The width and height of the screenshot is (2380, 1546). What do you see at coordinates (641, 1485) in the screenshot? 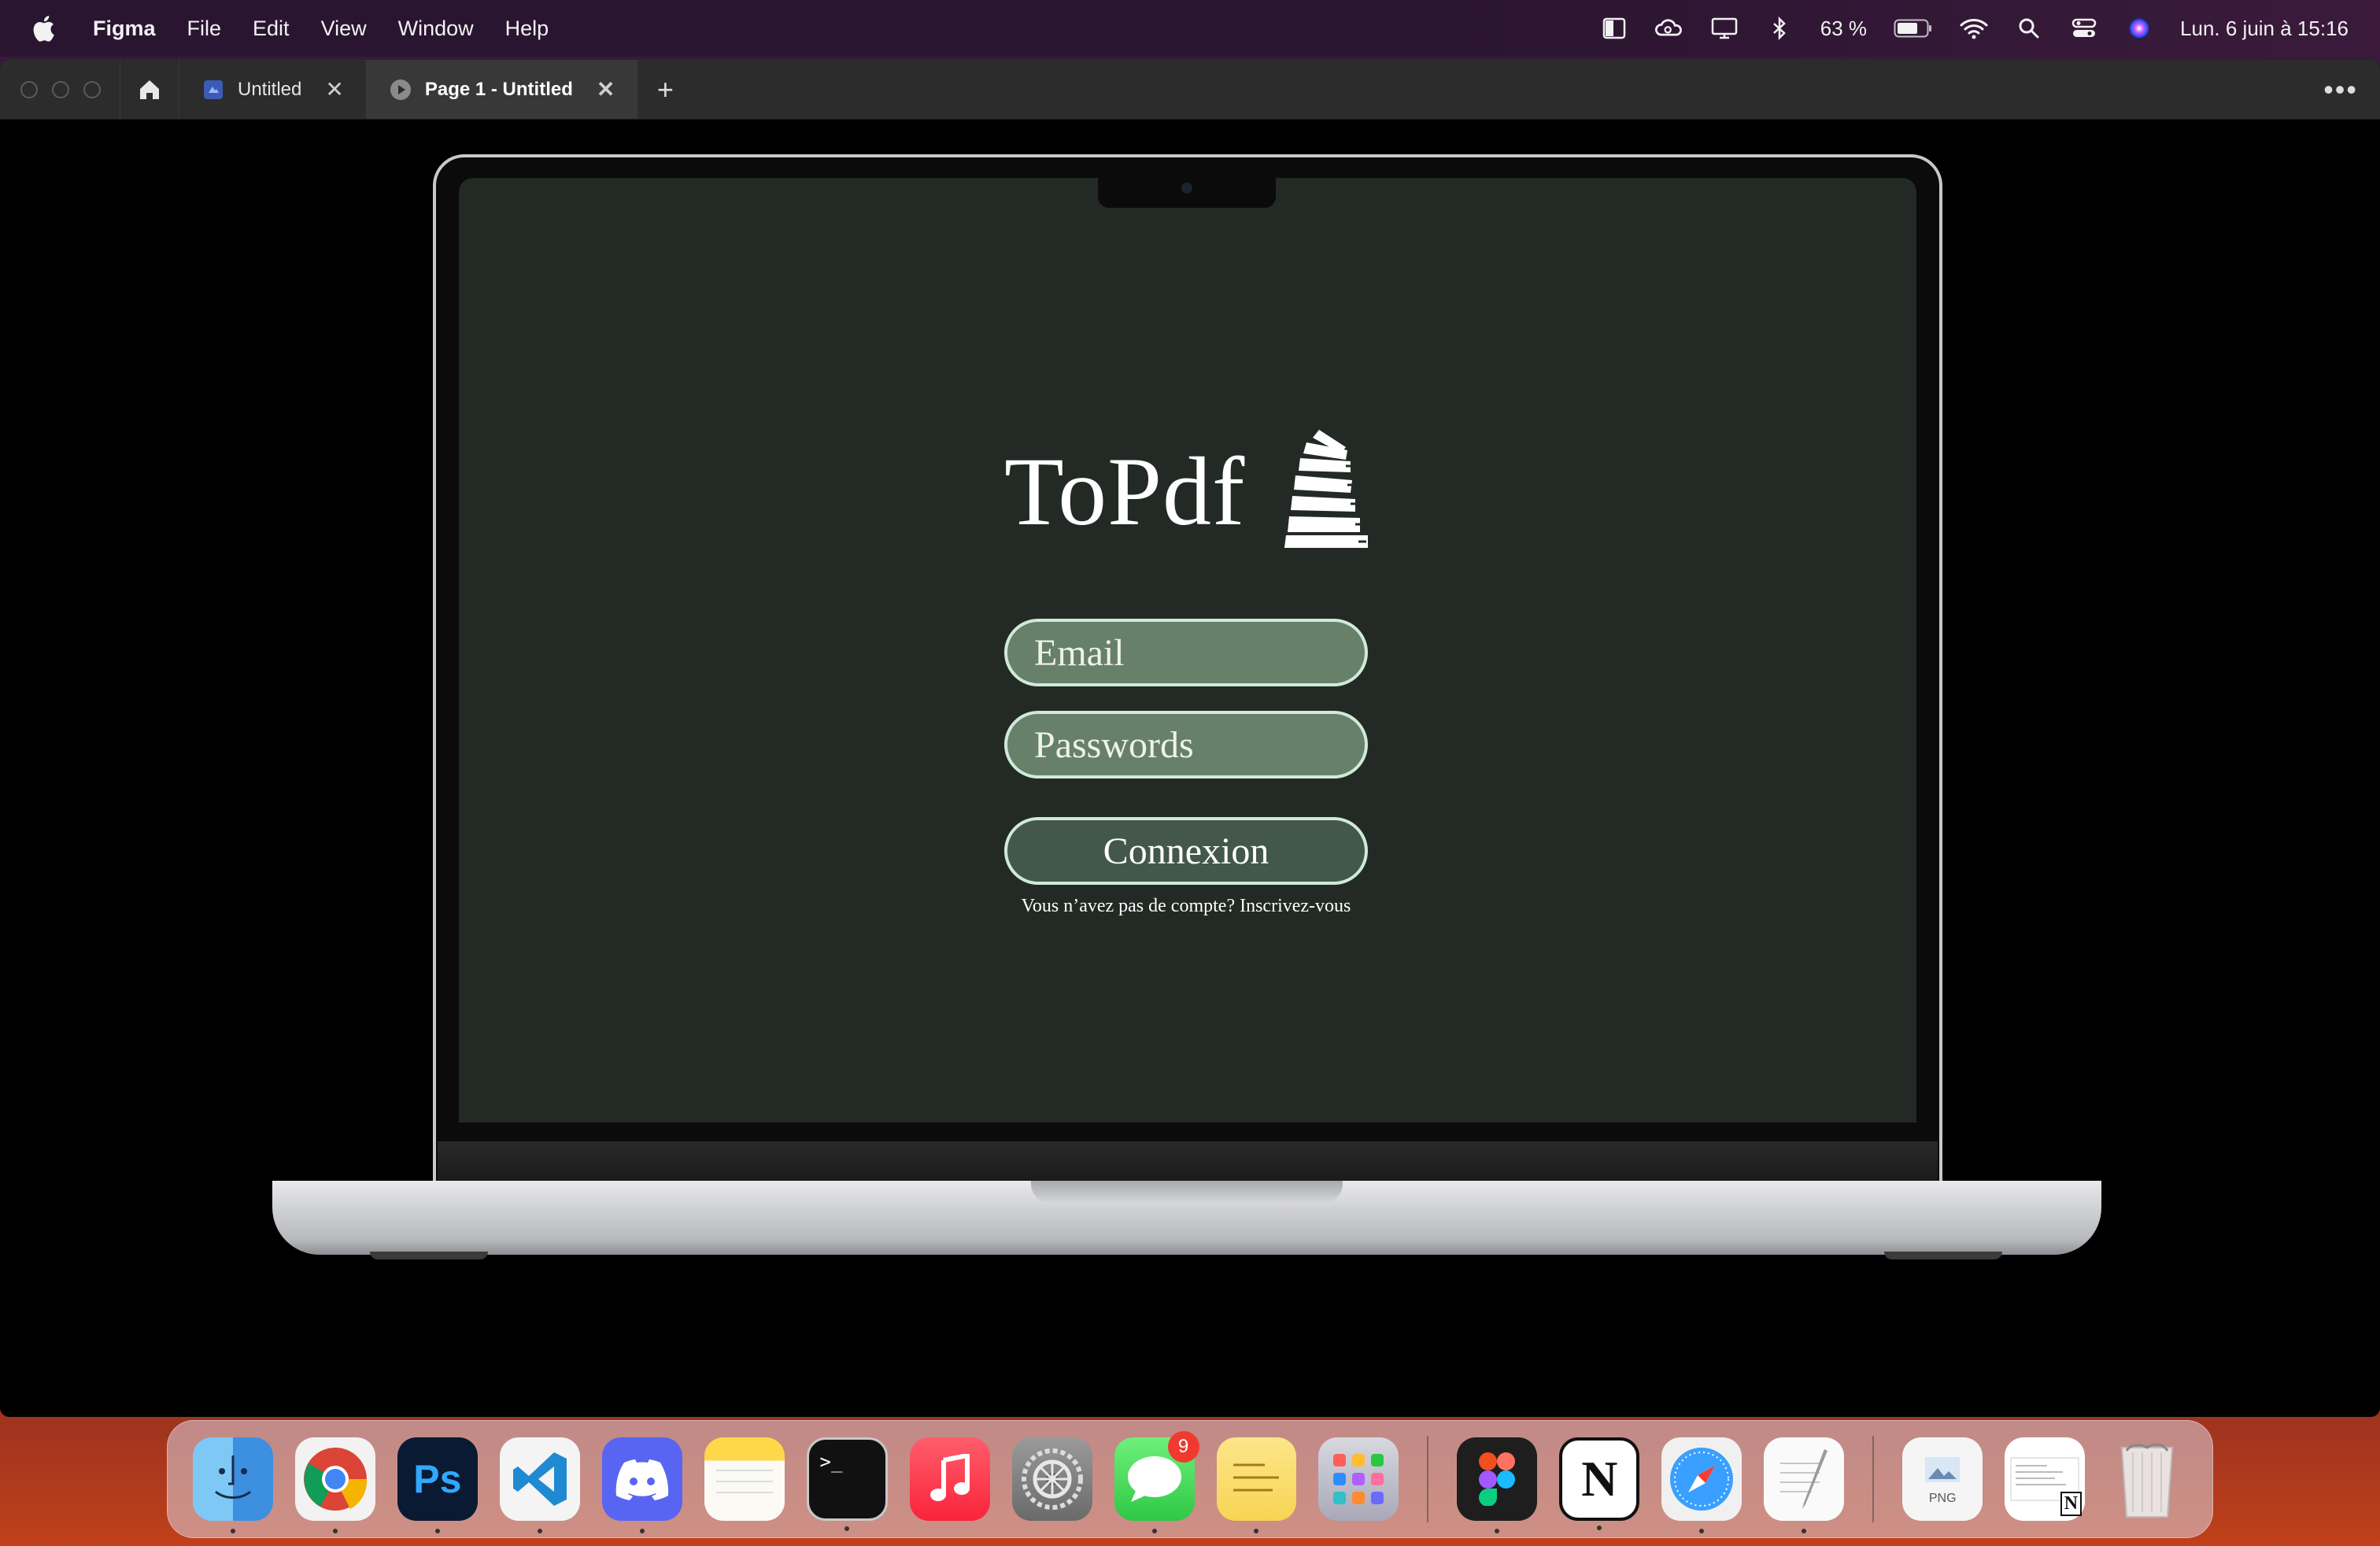
I see `discord-icon` at bounding box center [641, 1485].